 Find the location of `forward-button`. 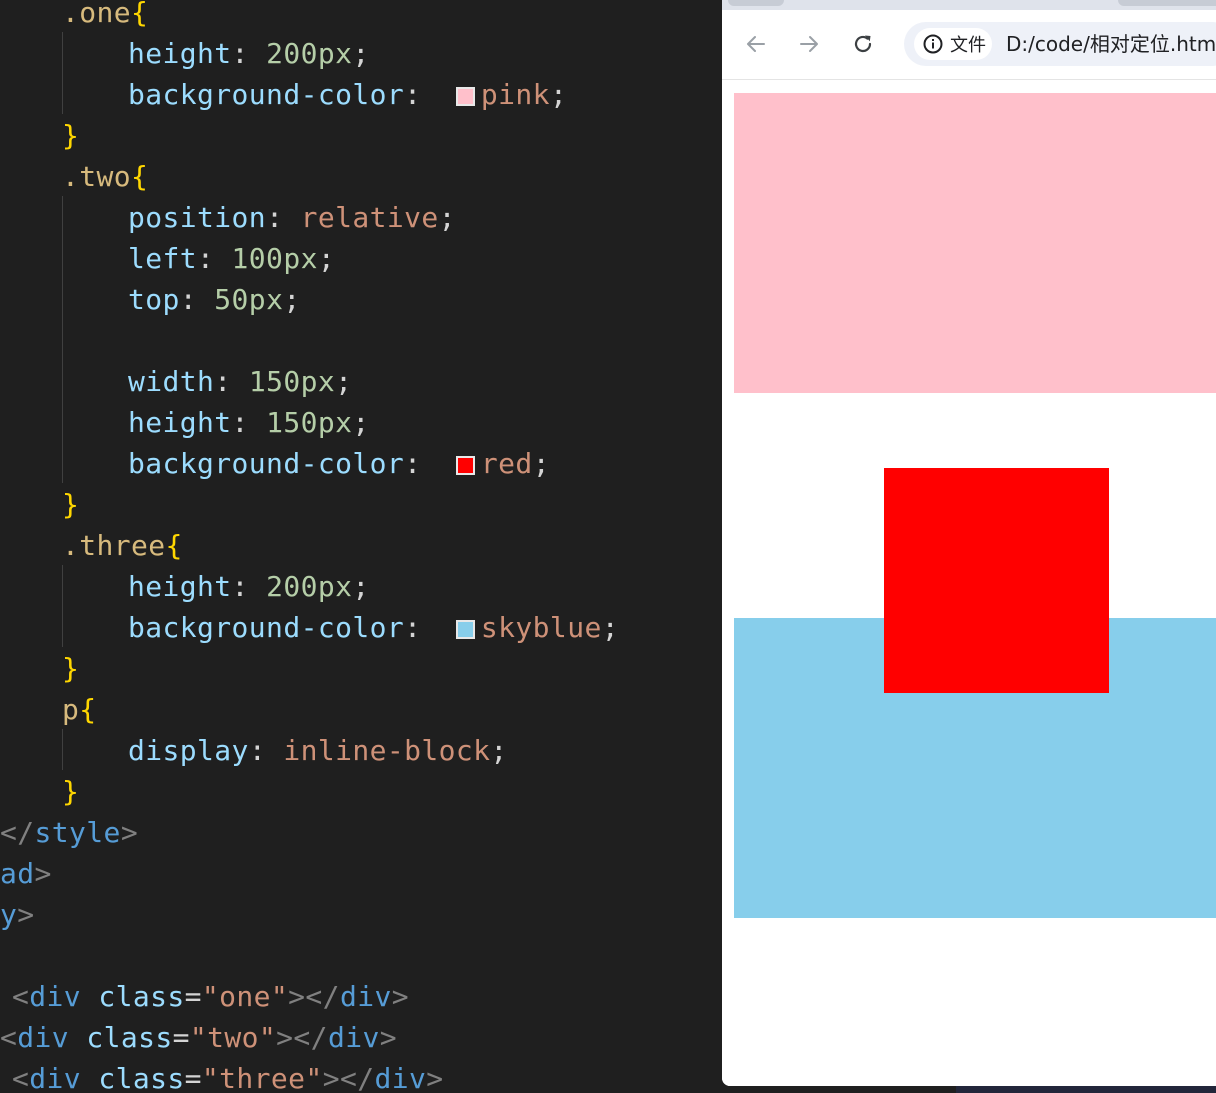

forward-button is located at coordinates (809, 44).